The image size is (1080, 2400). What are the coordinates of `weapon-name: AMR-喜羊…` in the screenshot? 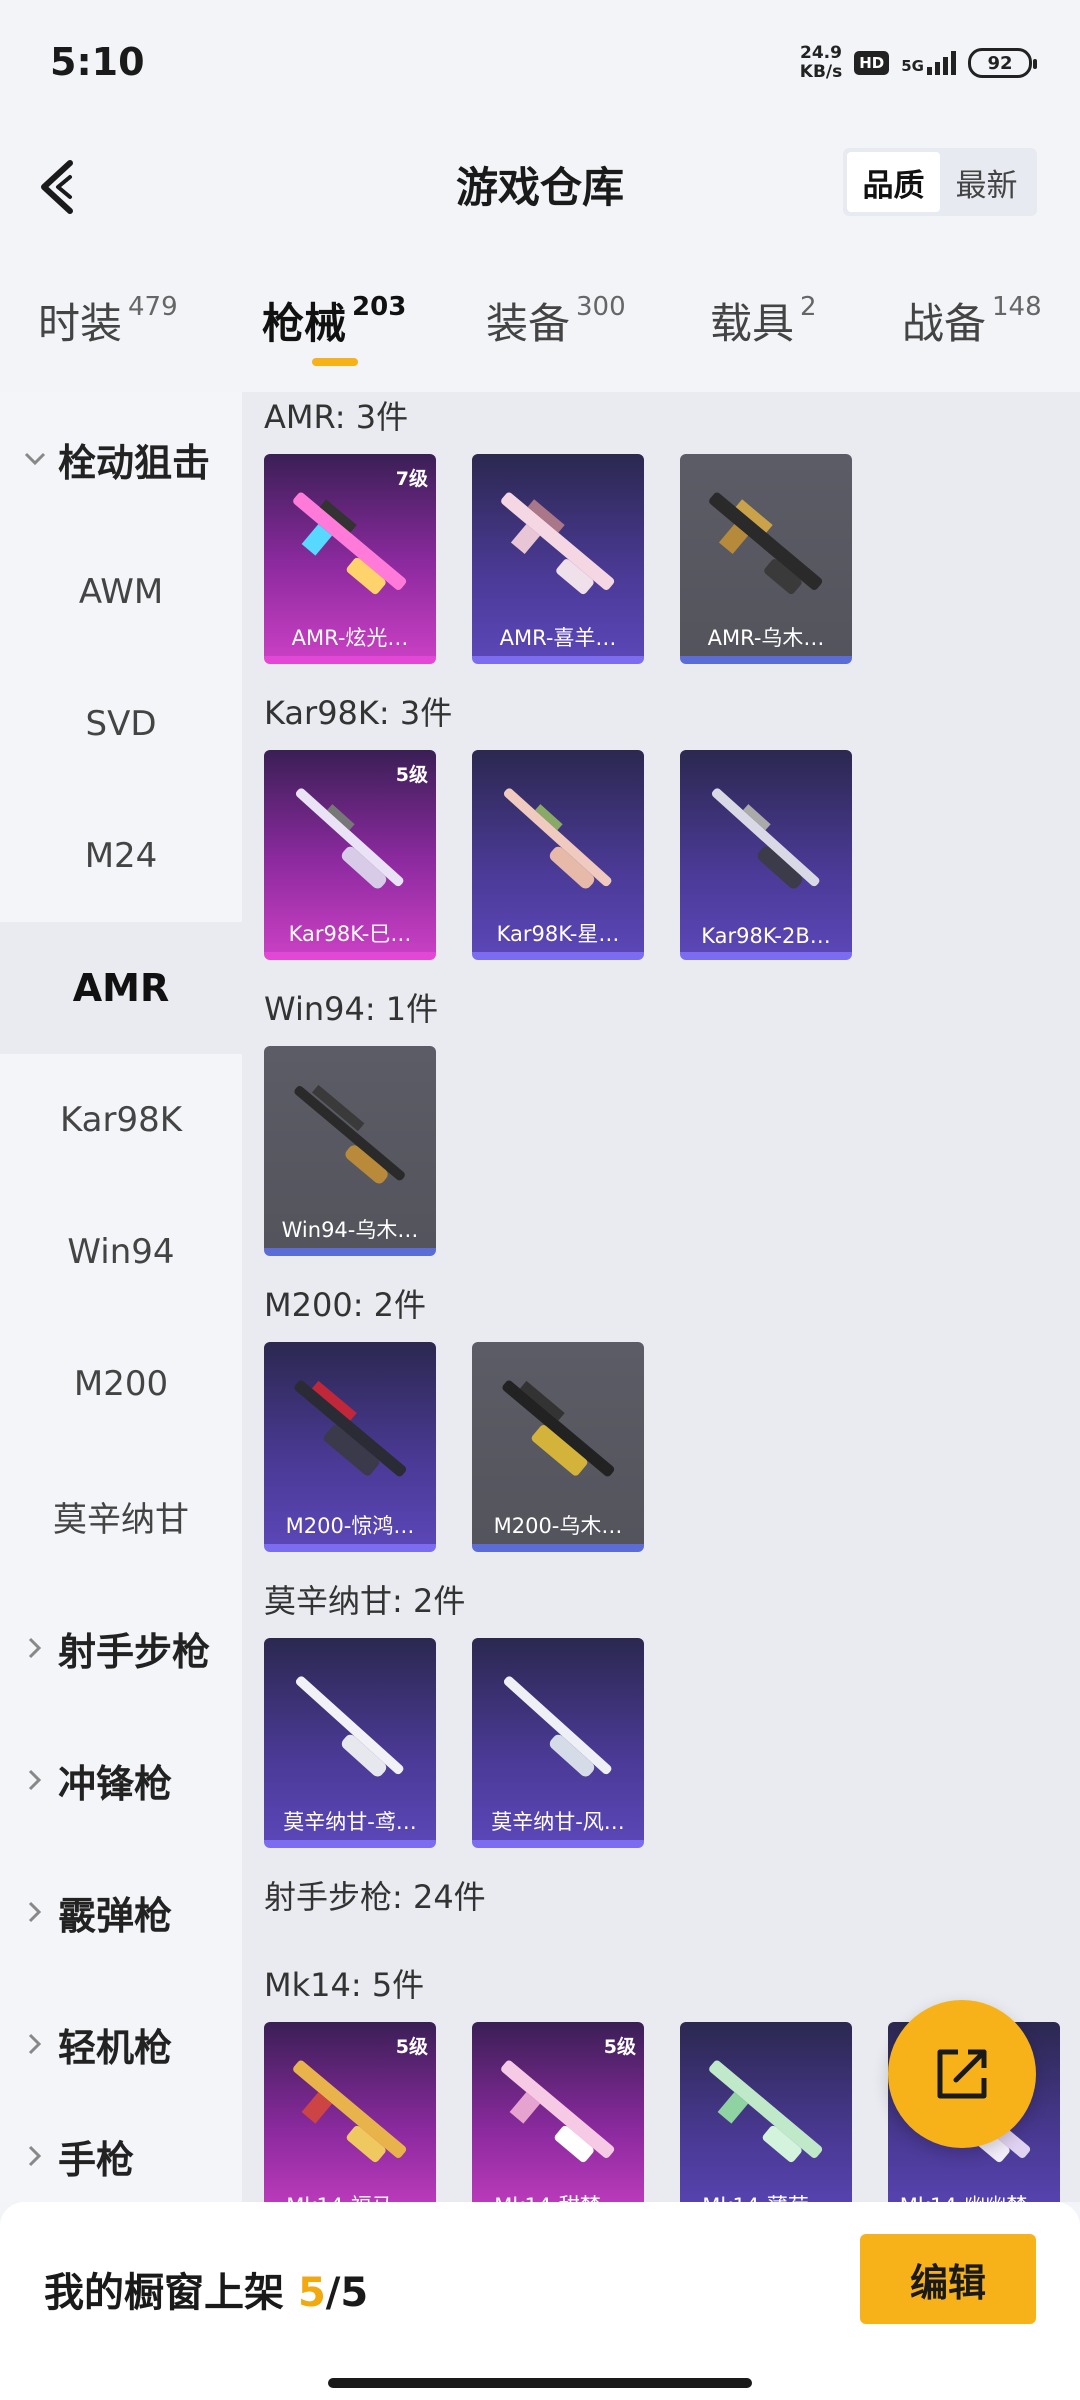 It's located at (558, 638).